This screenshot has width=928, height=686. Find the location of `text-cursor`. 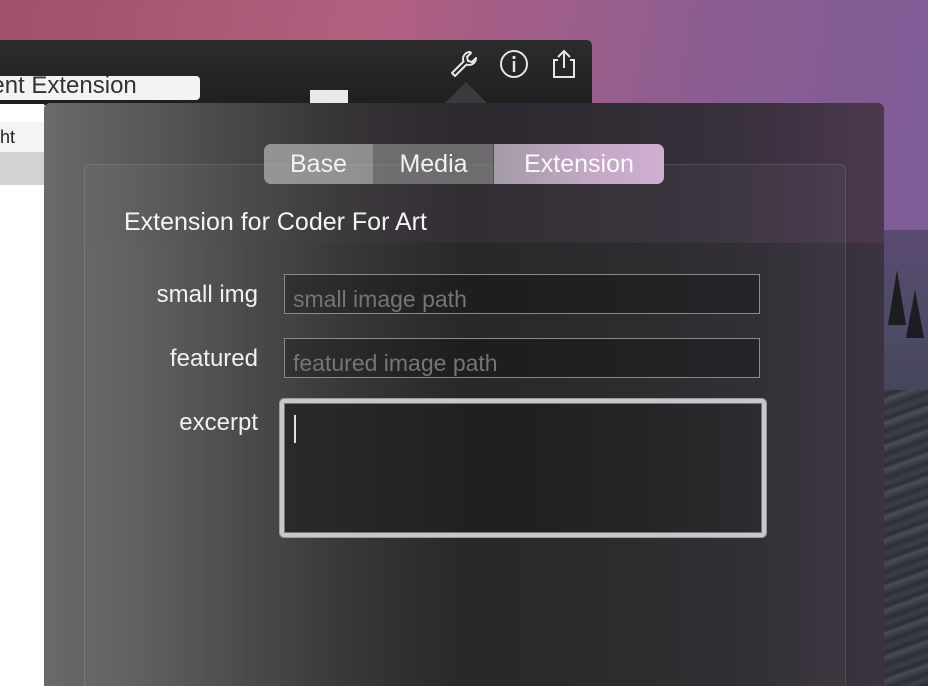

text-cursor is located at coordinates (295, 429).